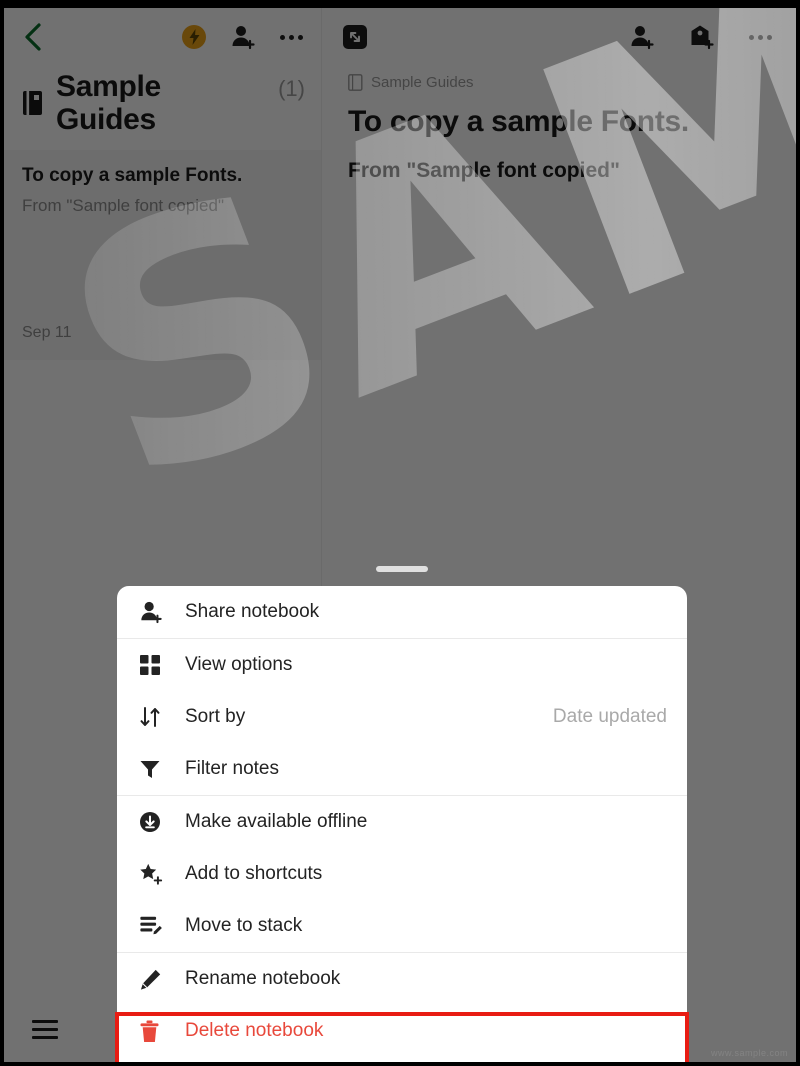 The image size is (800, 1066). I want to click on menu-item-add-to-shortcuts: Add to shortcuts, so click(402, 874).